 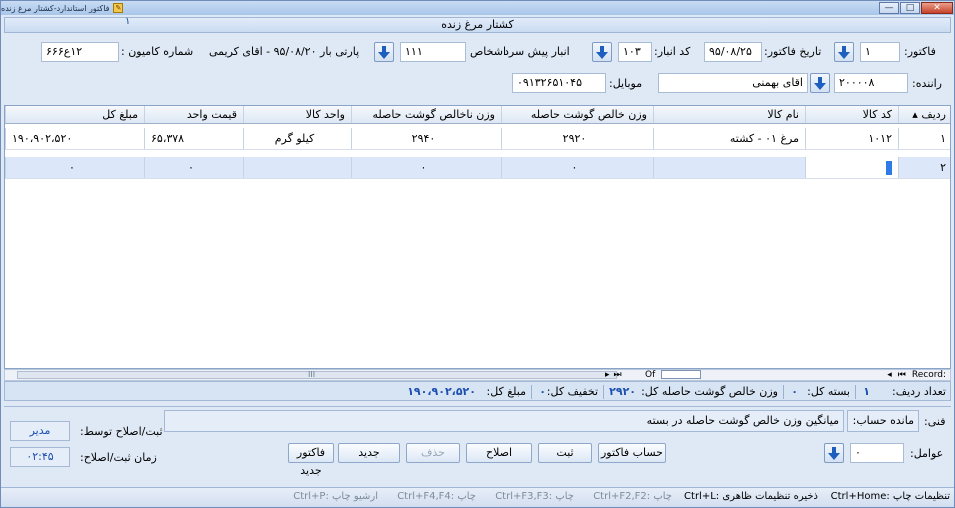 What do you see at coordinates (311, 460) in the screenshot?
I see `new-invoice-button: فاکتور جدید` at bounding box center [311, 460].